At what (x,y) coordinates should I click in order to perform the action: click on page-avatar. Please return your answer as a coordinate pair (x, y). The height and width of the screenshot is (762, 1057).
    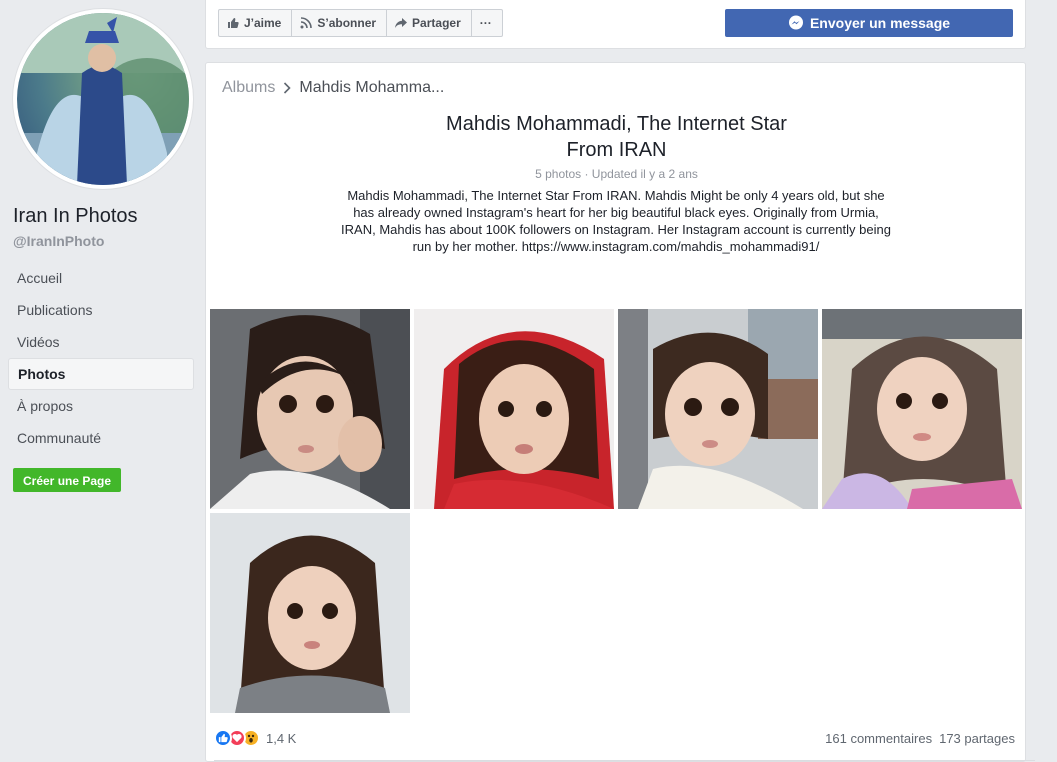
    Looking at the image, I should click on (103, 99).